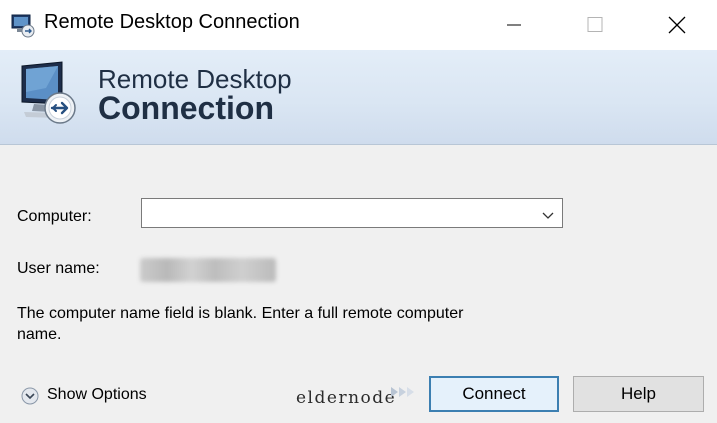  What do you see at coordinates (186, 108) in the screenshot?
I see `banner-title-line2: Connection` at bounding box center [186, 108].